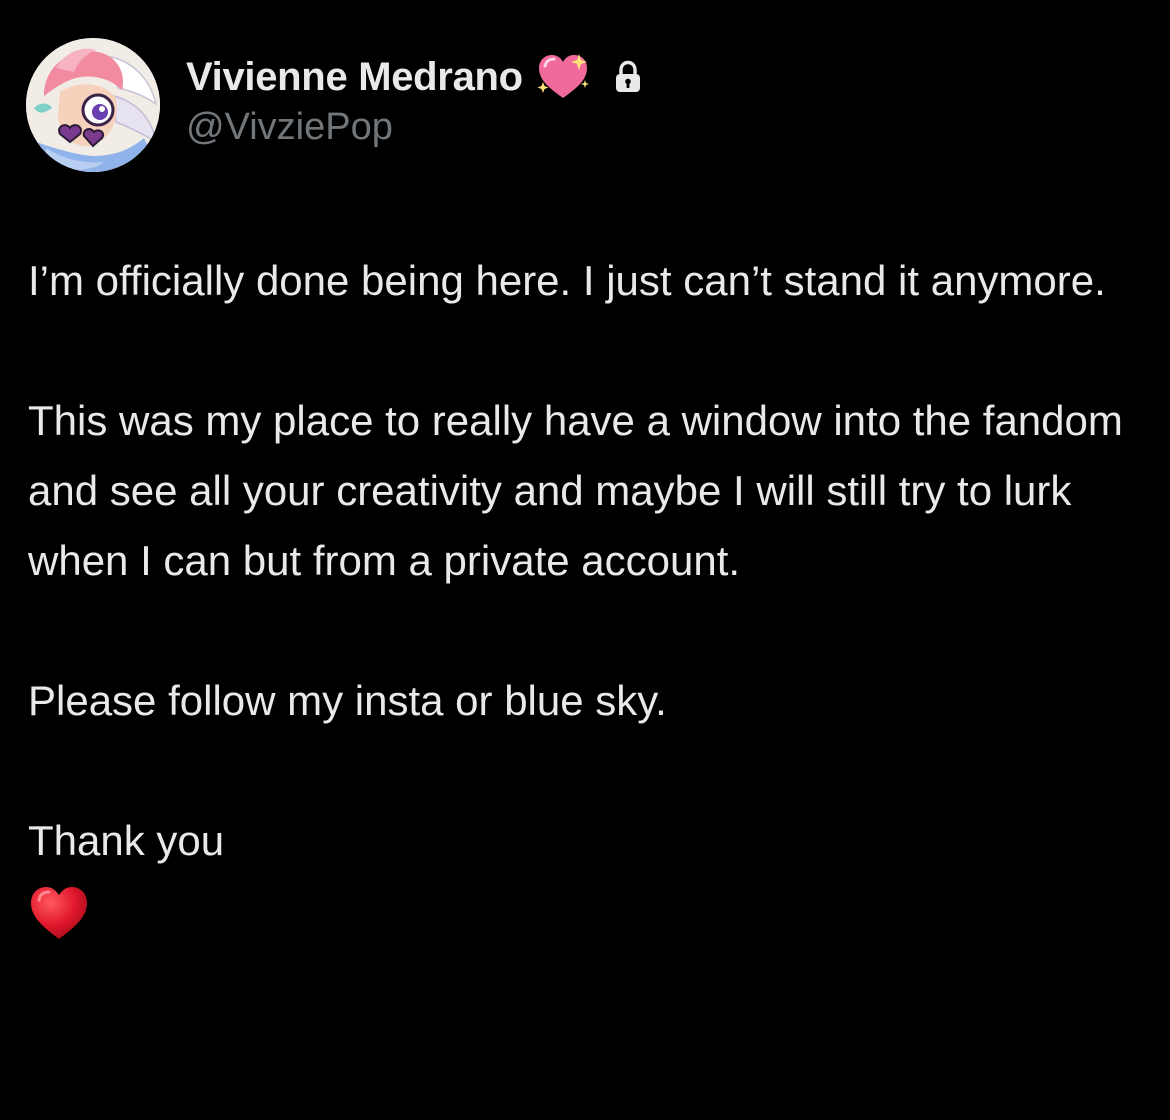 This screenshot has height=1120, width=1170. I want to click on avatar, so click(93, 105).